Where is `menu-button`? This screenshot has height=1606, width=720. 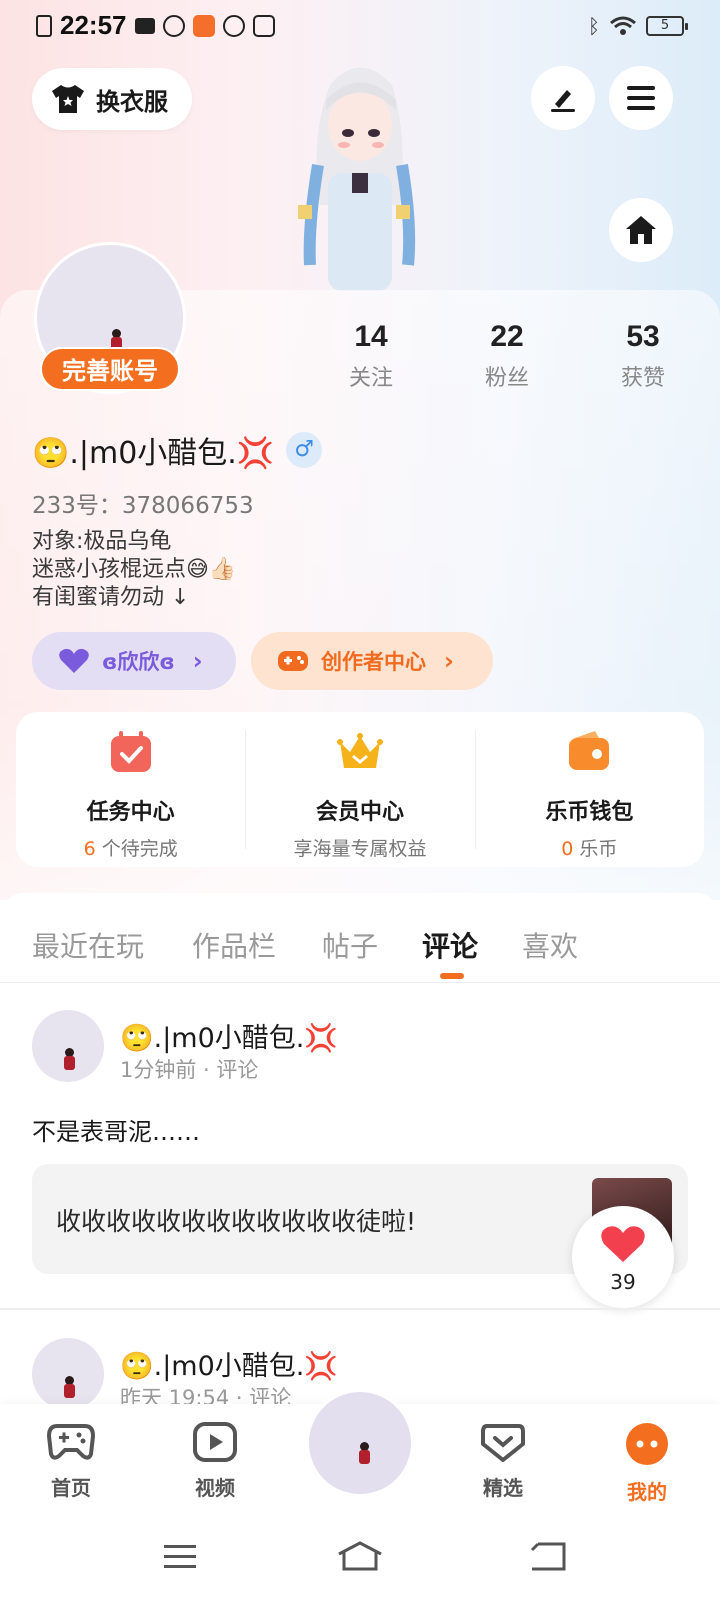 menu-button is located at coordinates (641, 98).